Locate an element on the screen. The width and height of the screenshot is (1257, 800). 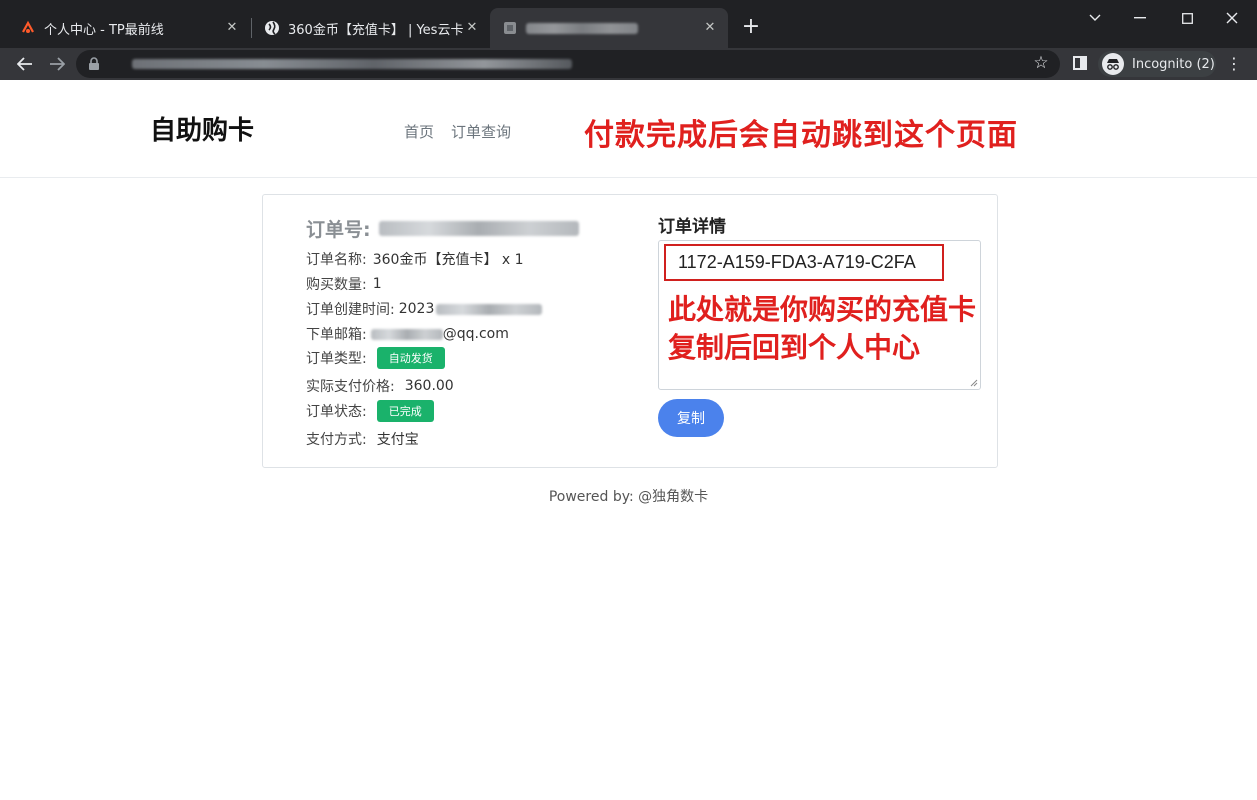
order-payment-row: 支付方式: 支付宝 is located at coordinates (362, 439).